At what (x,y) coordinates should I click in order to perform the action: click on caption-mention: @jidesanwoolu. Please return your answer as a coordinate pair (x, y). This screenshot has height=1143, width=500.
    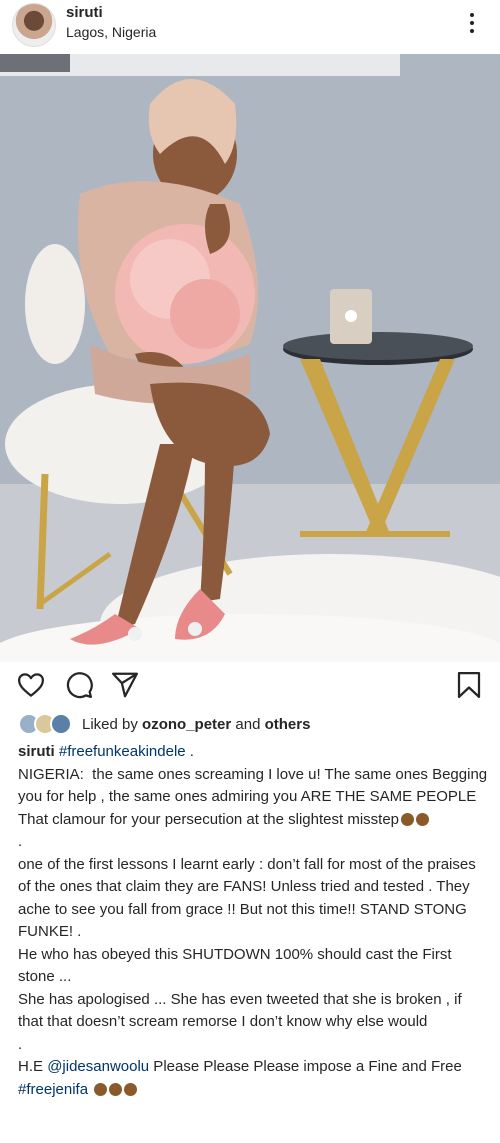
    Looking at the image, I should click on (98, 1066).